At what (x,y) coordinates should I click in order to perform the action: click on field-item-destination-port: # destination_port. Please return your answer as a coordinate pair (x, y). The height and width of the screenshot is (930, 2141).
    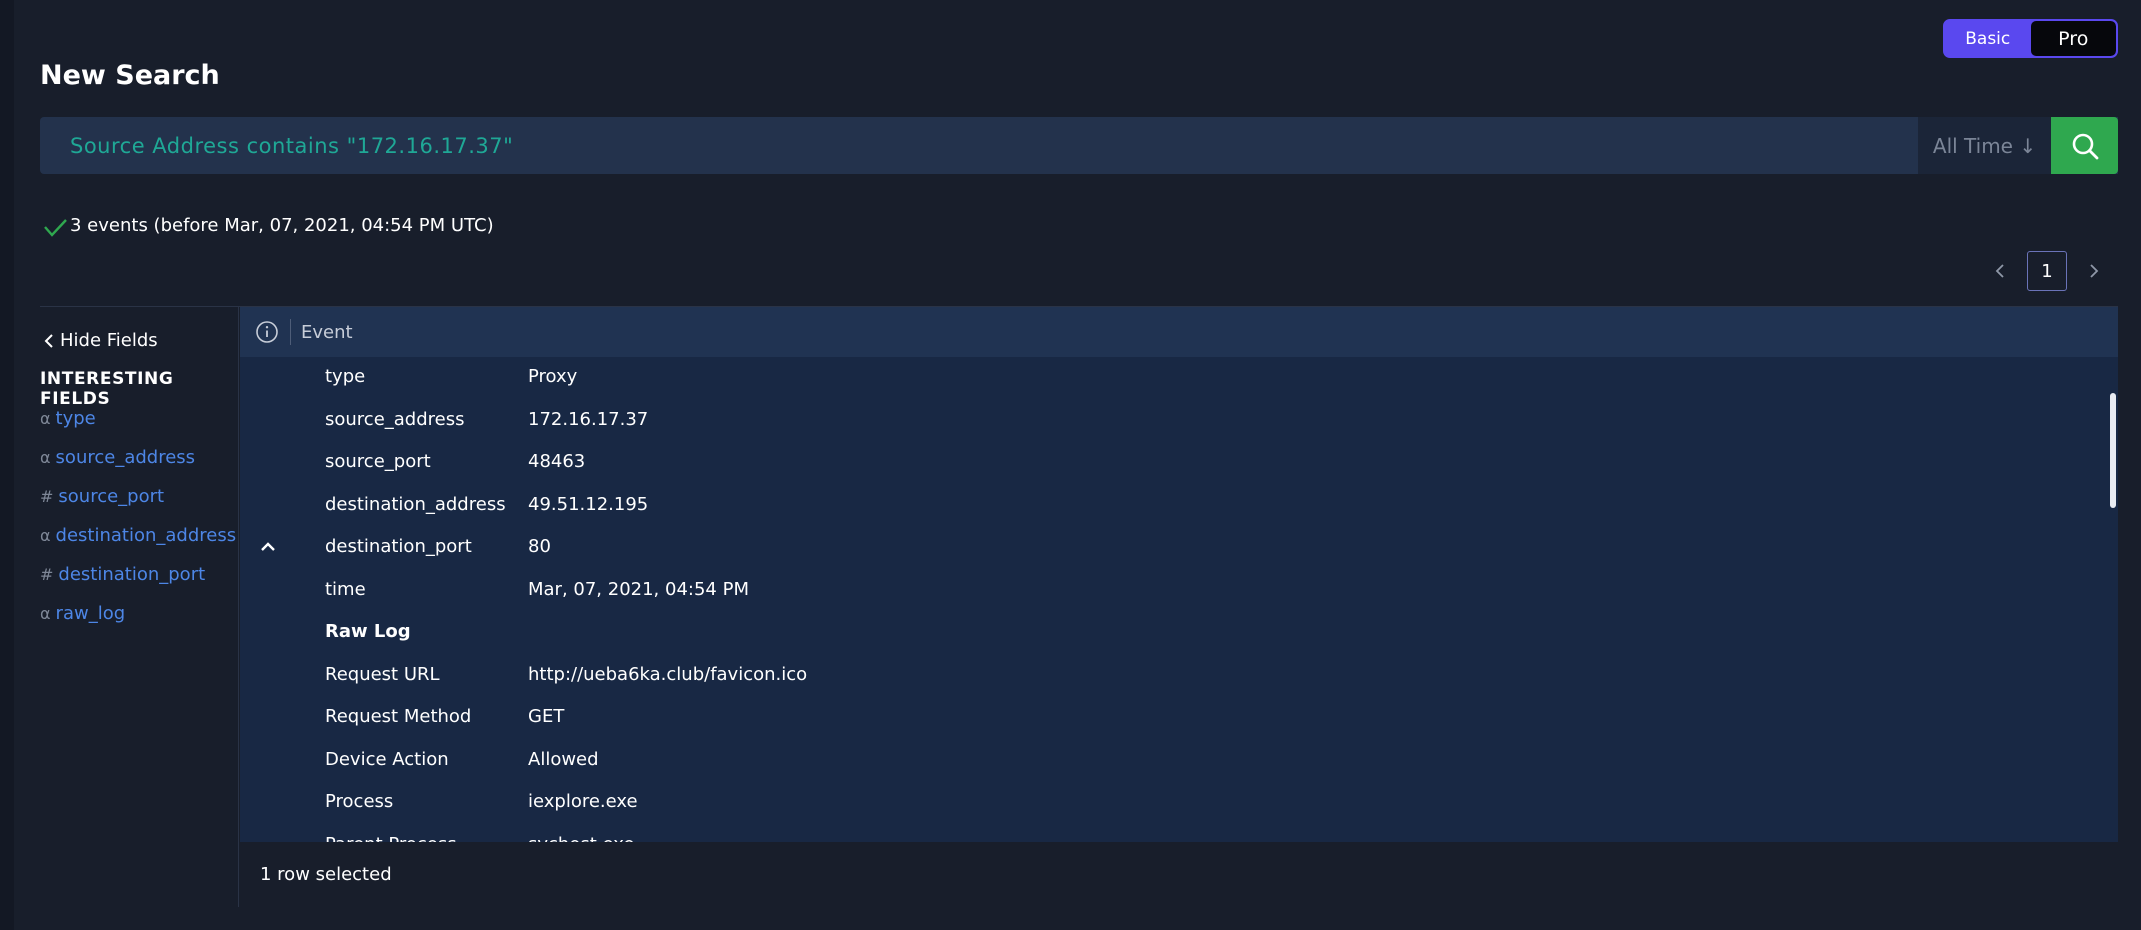
    Looking at the image, I should click on (122, 574).